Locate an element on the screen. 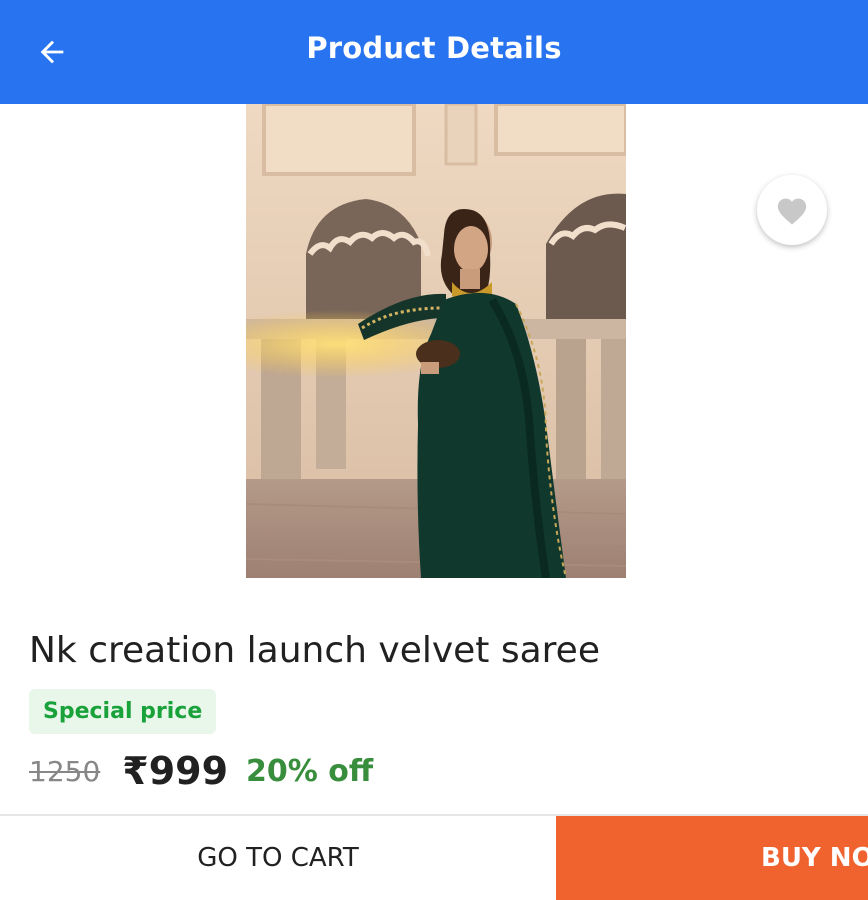  heart-icon is located at coordinates (792, 211).